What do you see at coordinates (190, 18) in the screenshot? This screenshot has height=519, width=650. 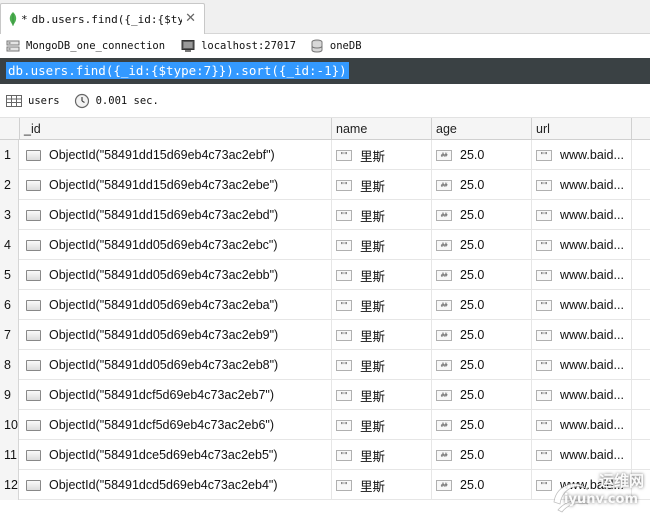 I see `tab-close-icon: ✕` at bounding box center [190, 18].